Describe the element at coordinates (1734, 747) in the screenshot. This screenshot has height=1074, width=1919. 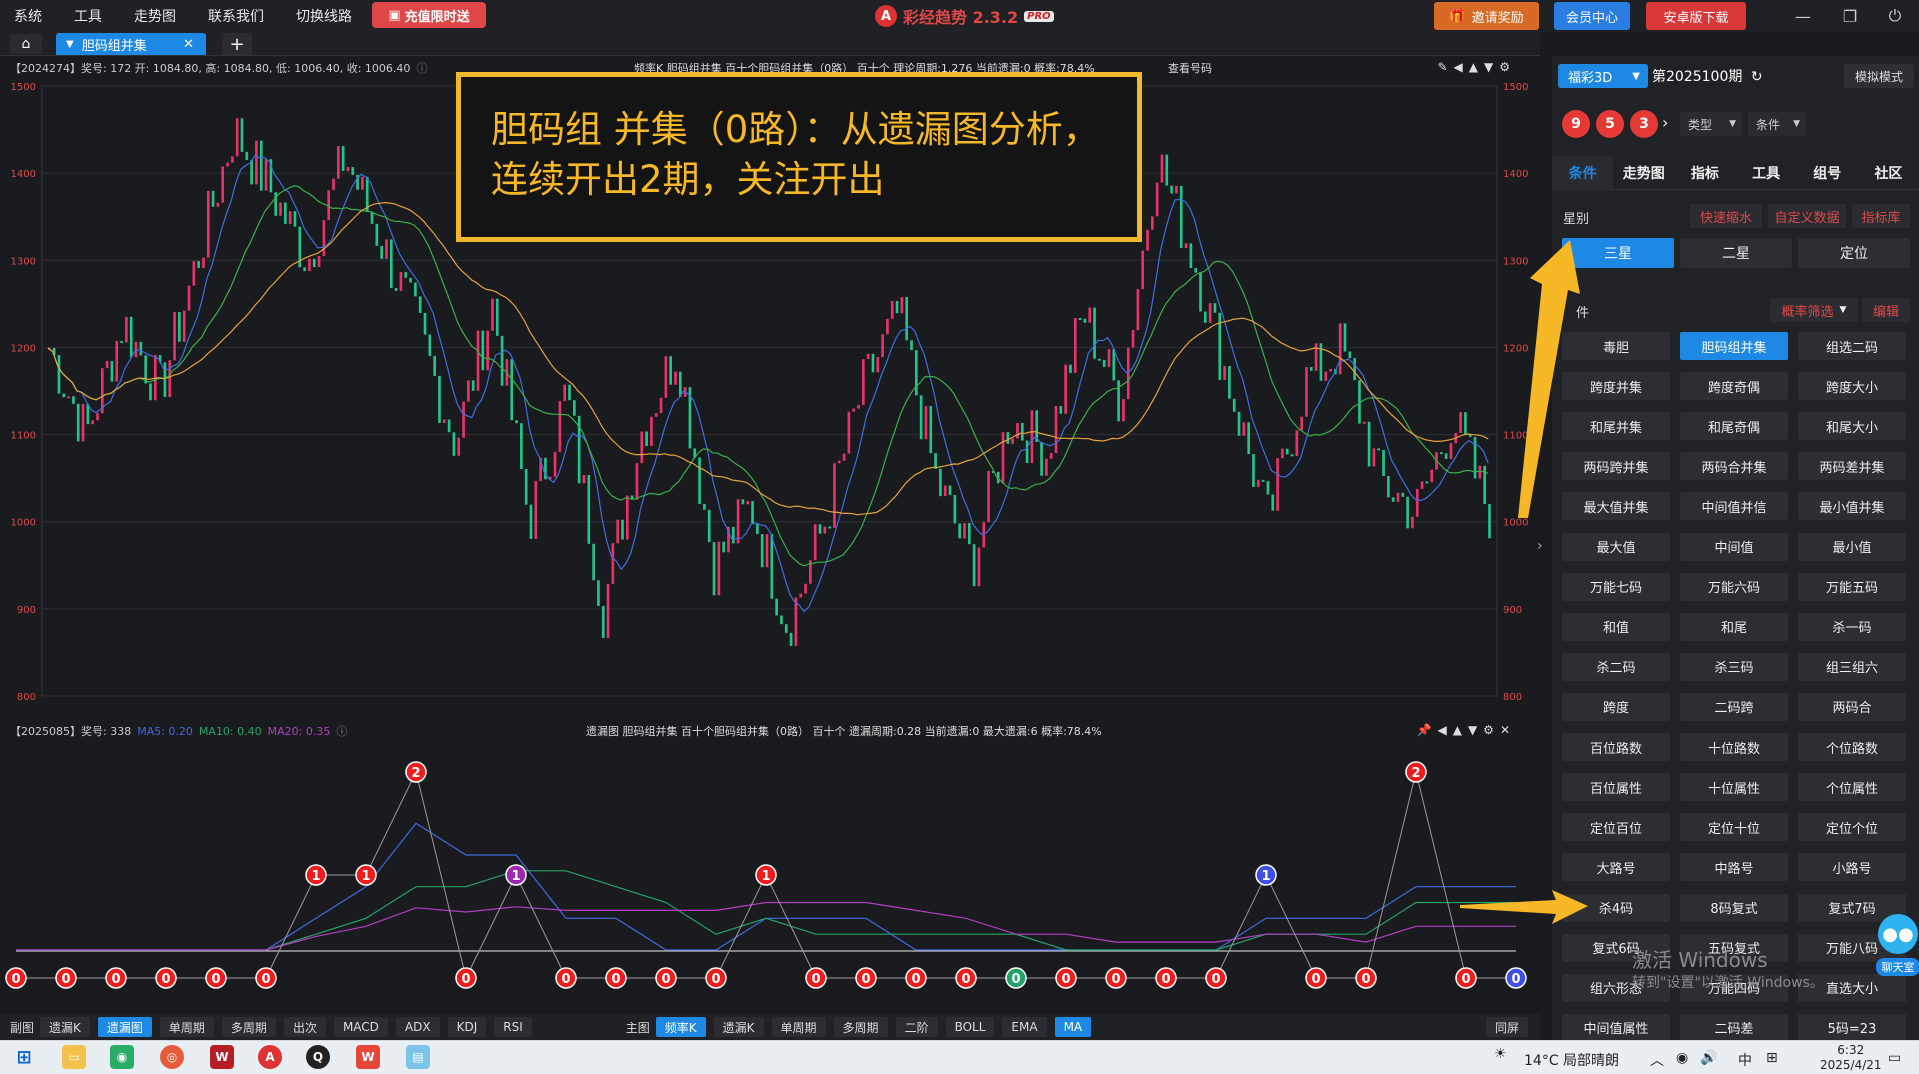
I see `condition-button: 十位路数` at that location.